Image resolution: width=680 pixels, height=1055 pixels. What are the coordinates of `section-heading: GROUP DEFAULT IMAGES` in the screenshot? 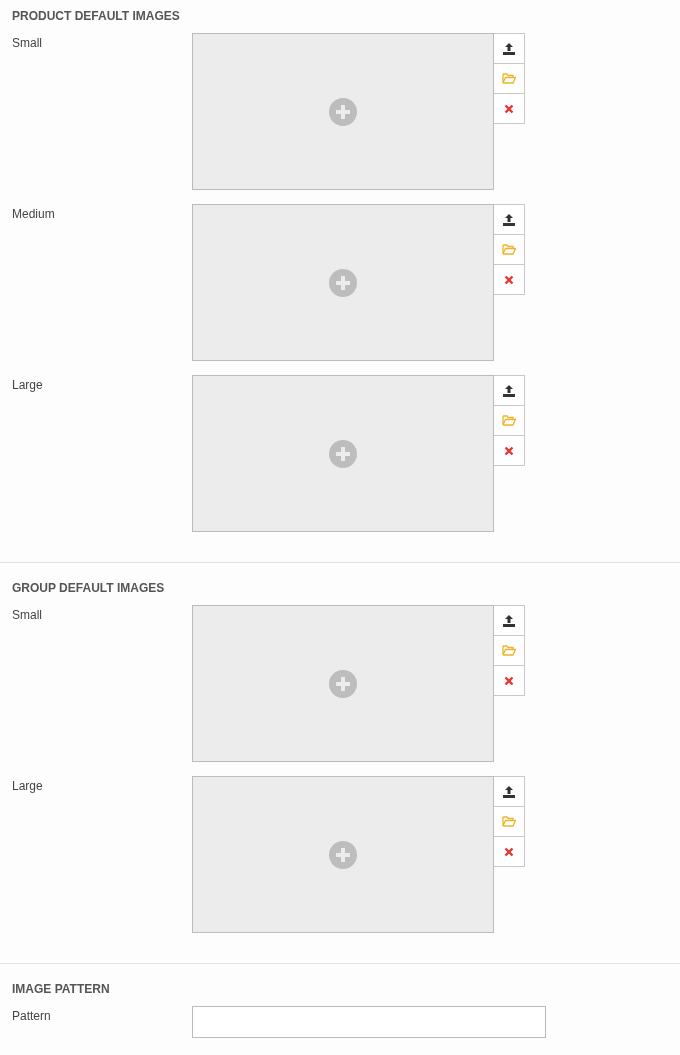 It's located at (89, 588).